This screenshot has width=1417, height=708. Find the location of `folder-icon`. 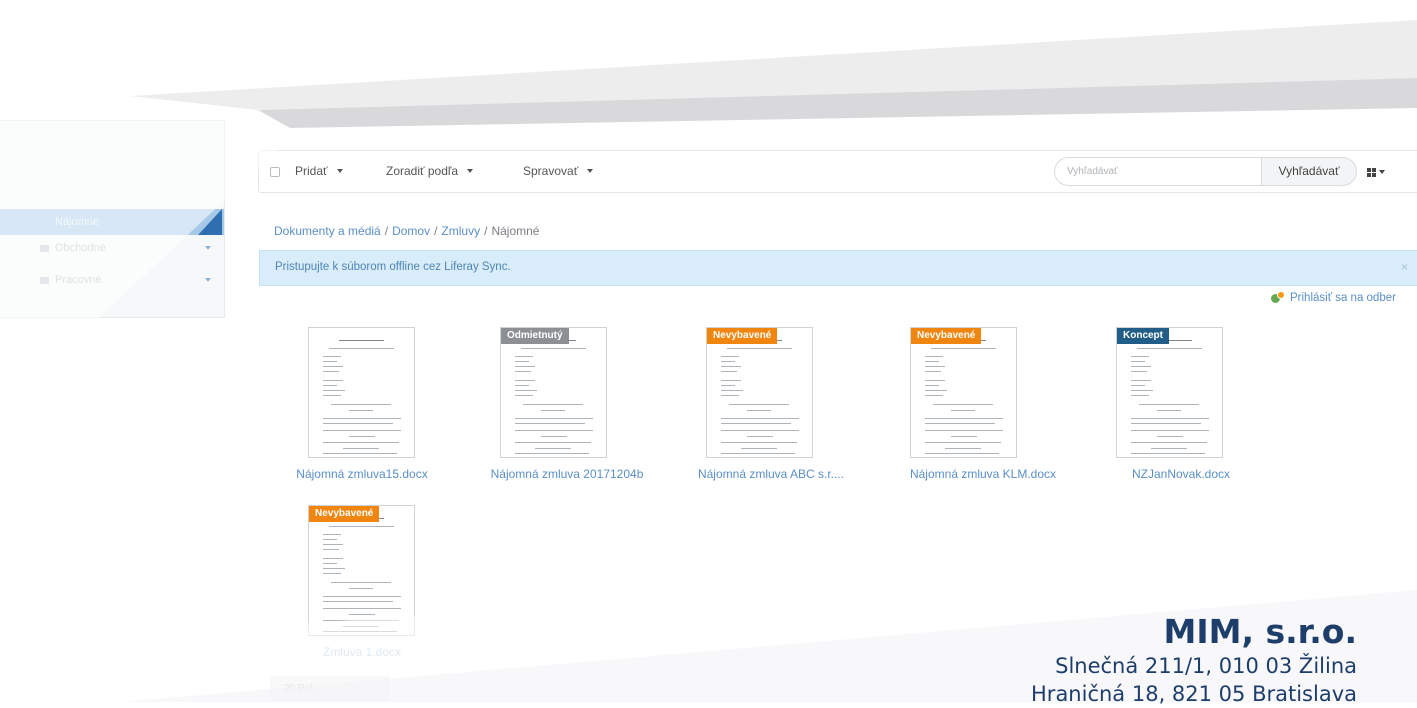

folder-icon is located at coordinates (44, 248).